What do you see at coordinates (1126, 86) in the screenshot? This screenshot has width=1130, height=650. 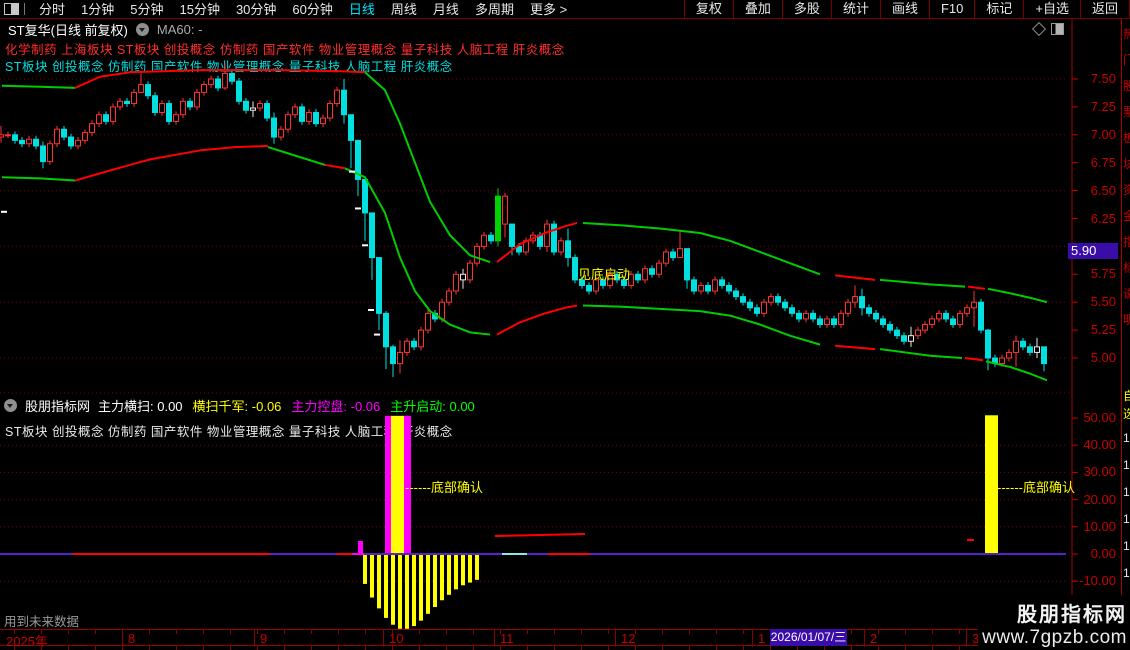 I see `sidebar-tab-char: 股` at bounding box center [1126, 86].